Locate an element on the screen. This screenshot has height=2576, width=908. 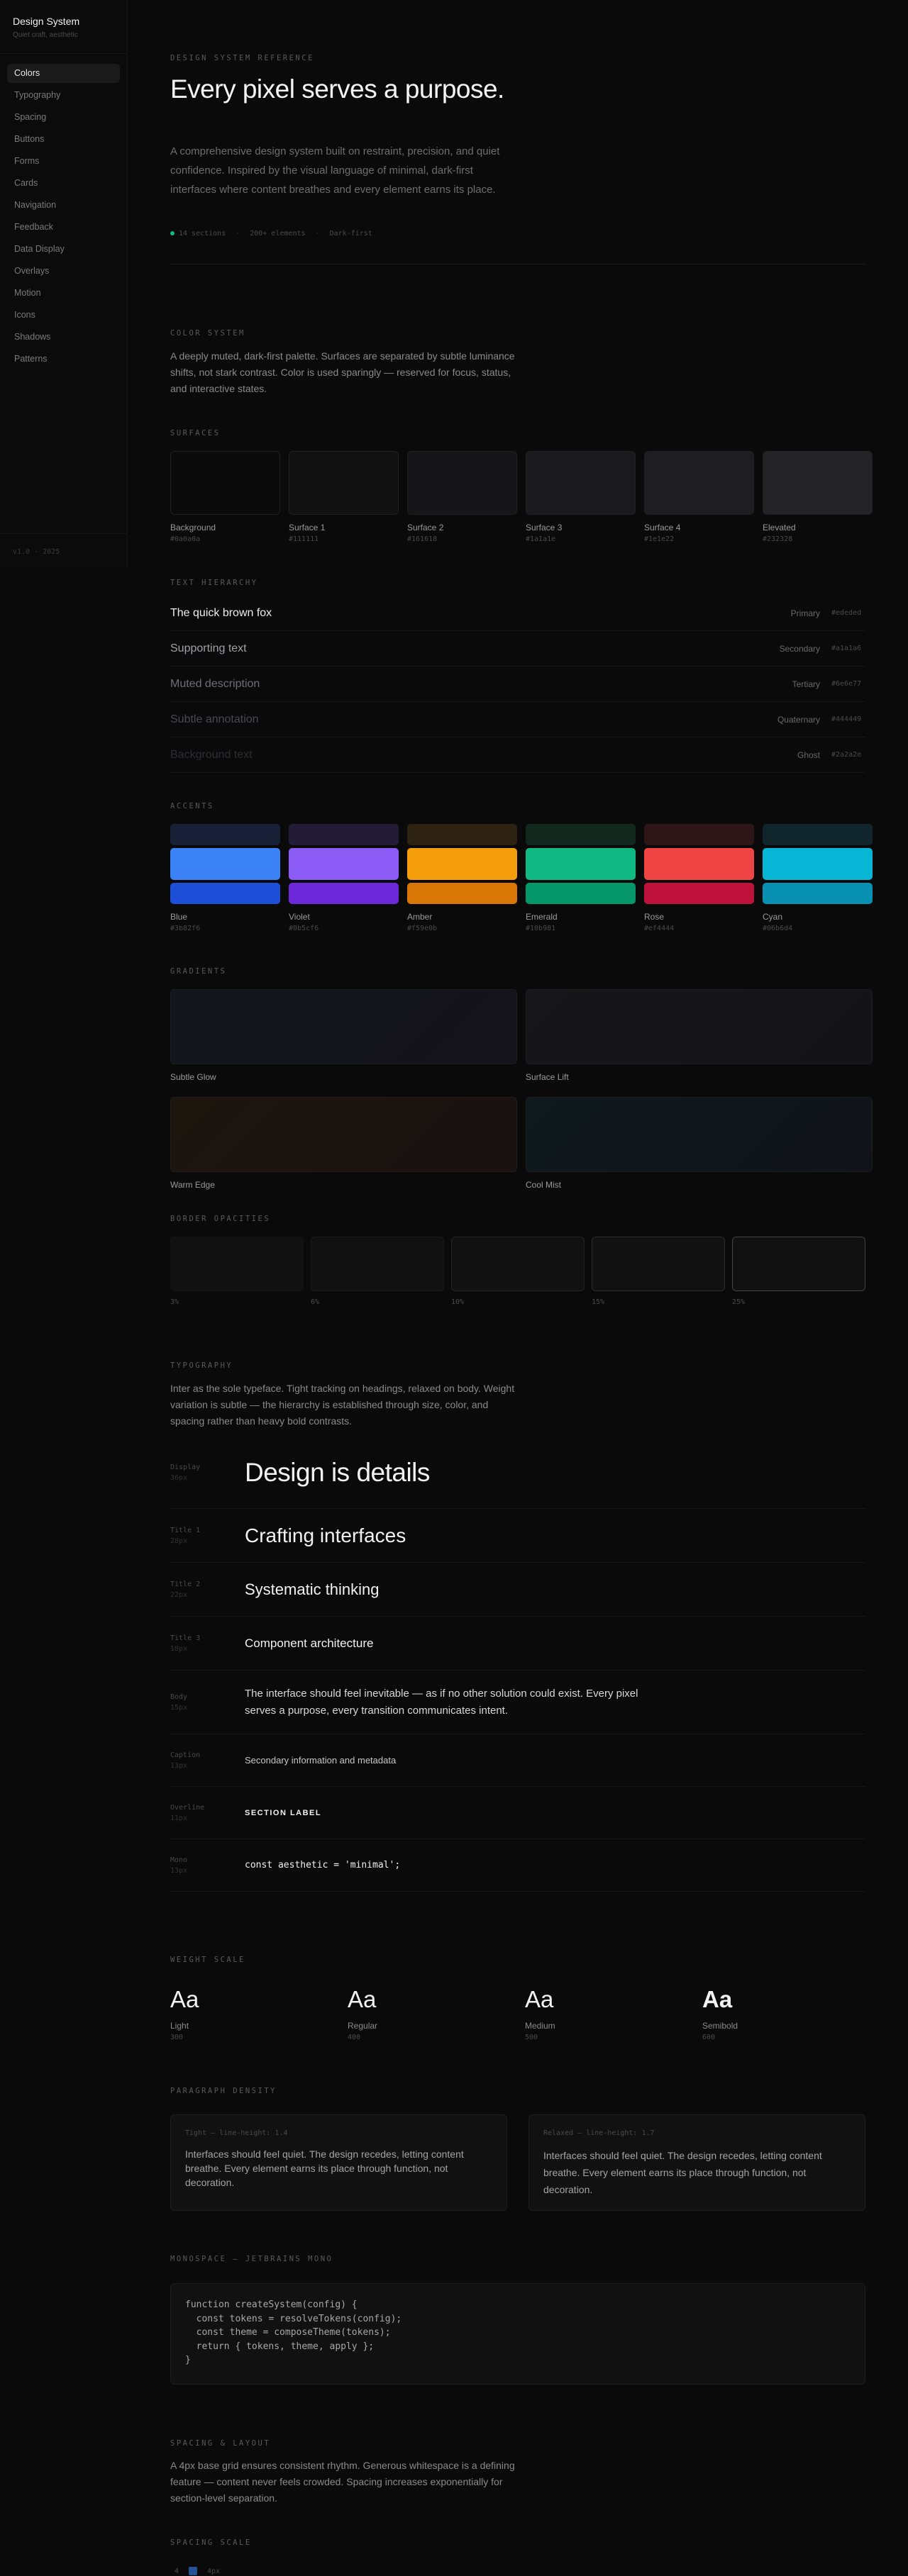
weight-value: 400 is located at coordinates (354, 2037).